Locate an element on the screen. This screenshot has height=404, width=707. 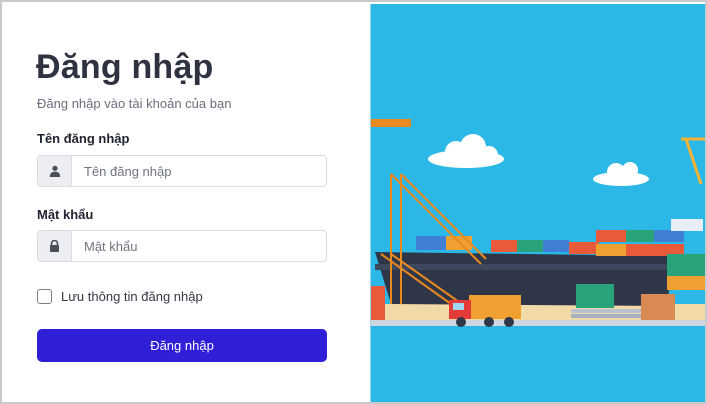
remember-me: Lưu thông tin đăng nhập is located at coordinates (120, 296).